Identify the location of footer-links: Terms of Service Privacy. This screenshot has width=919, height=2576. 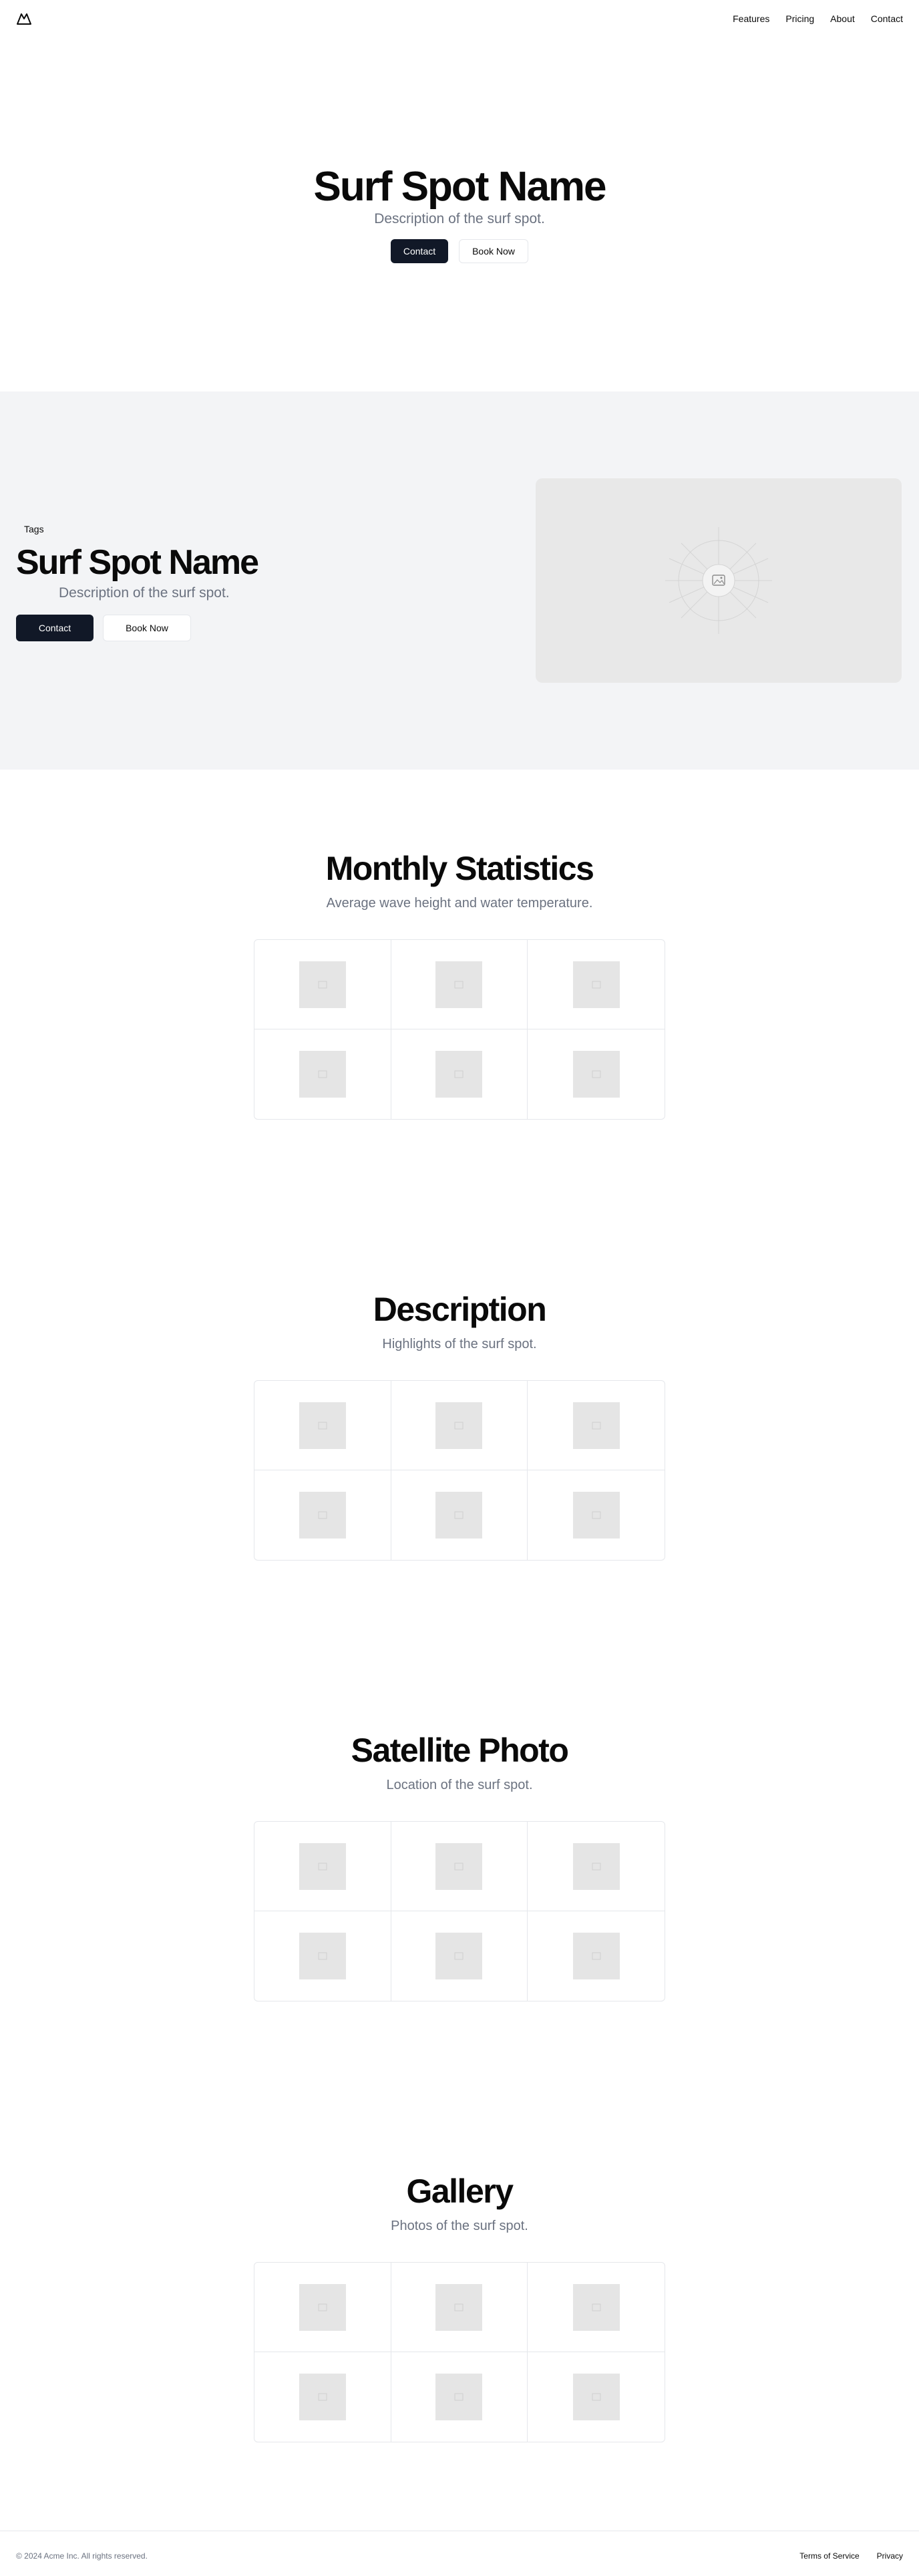
(851, 2556).